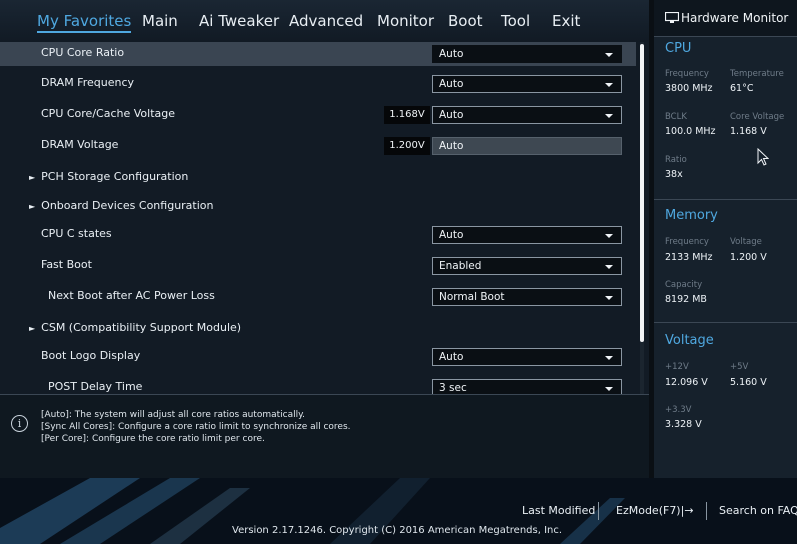  What do you see at coordinates (527, 386) in the screenshot?
I see `post-delay-dropdown: 3 sec` at bounding box center [527, 386].